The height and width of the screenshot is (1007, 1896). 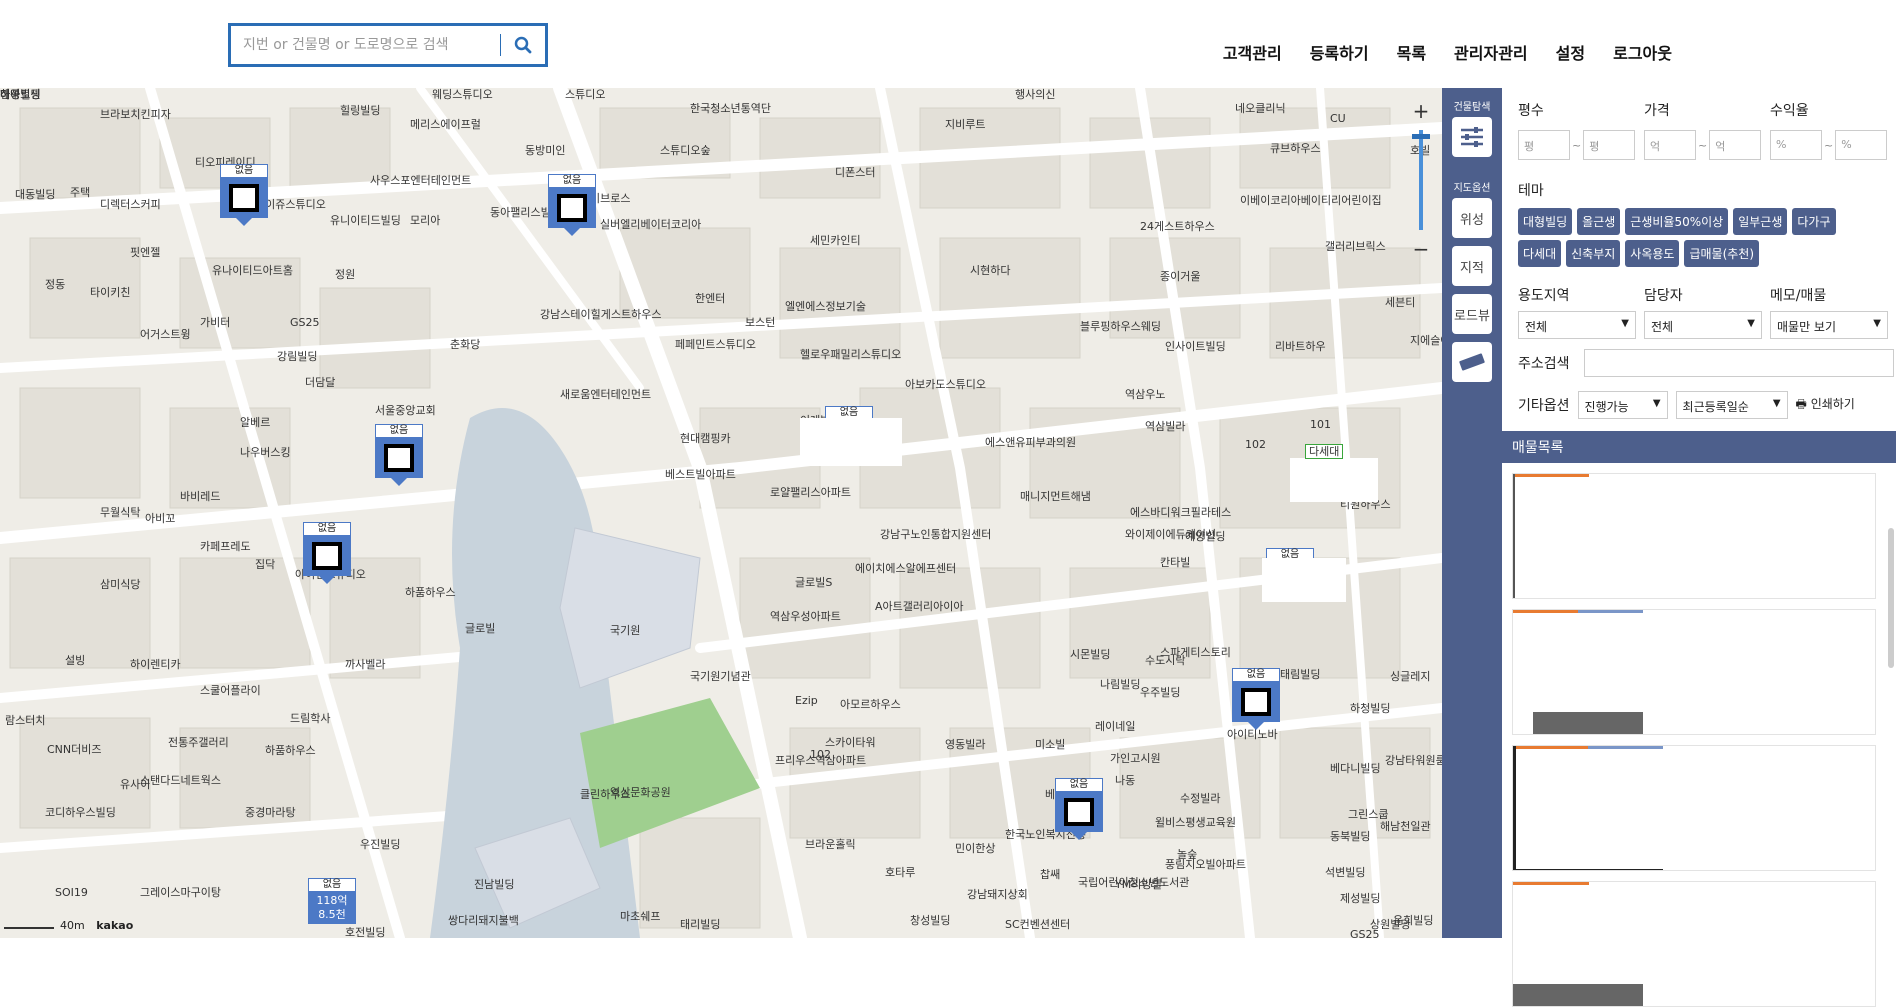 What do you see at coordinates (1642, 52) in the screenshot?
I see `nav-logout: 로그아웃` at bounding box center [1642, 52].